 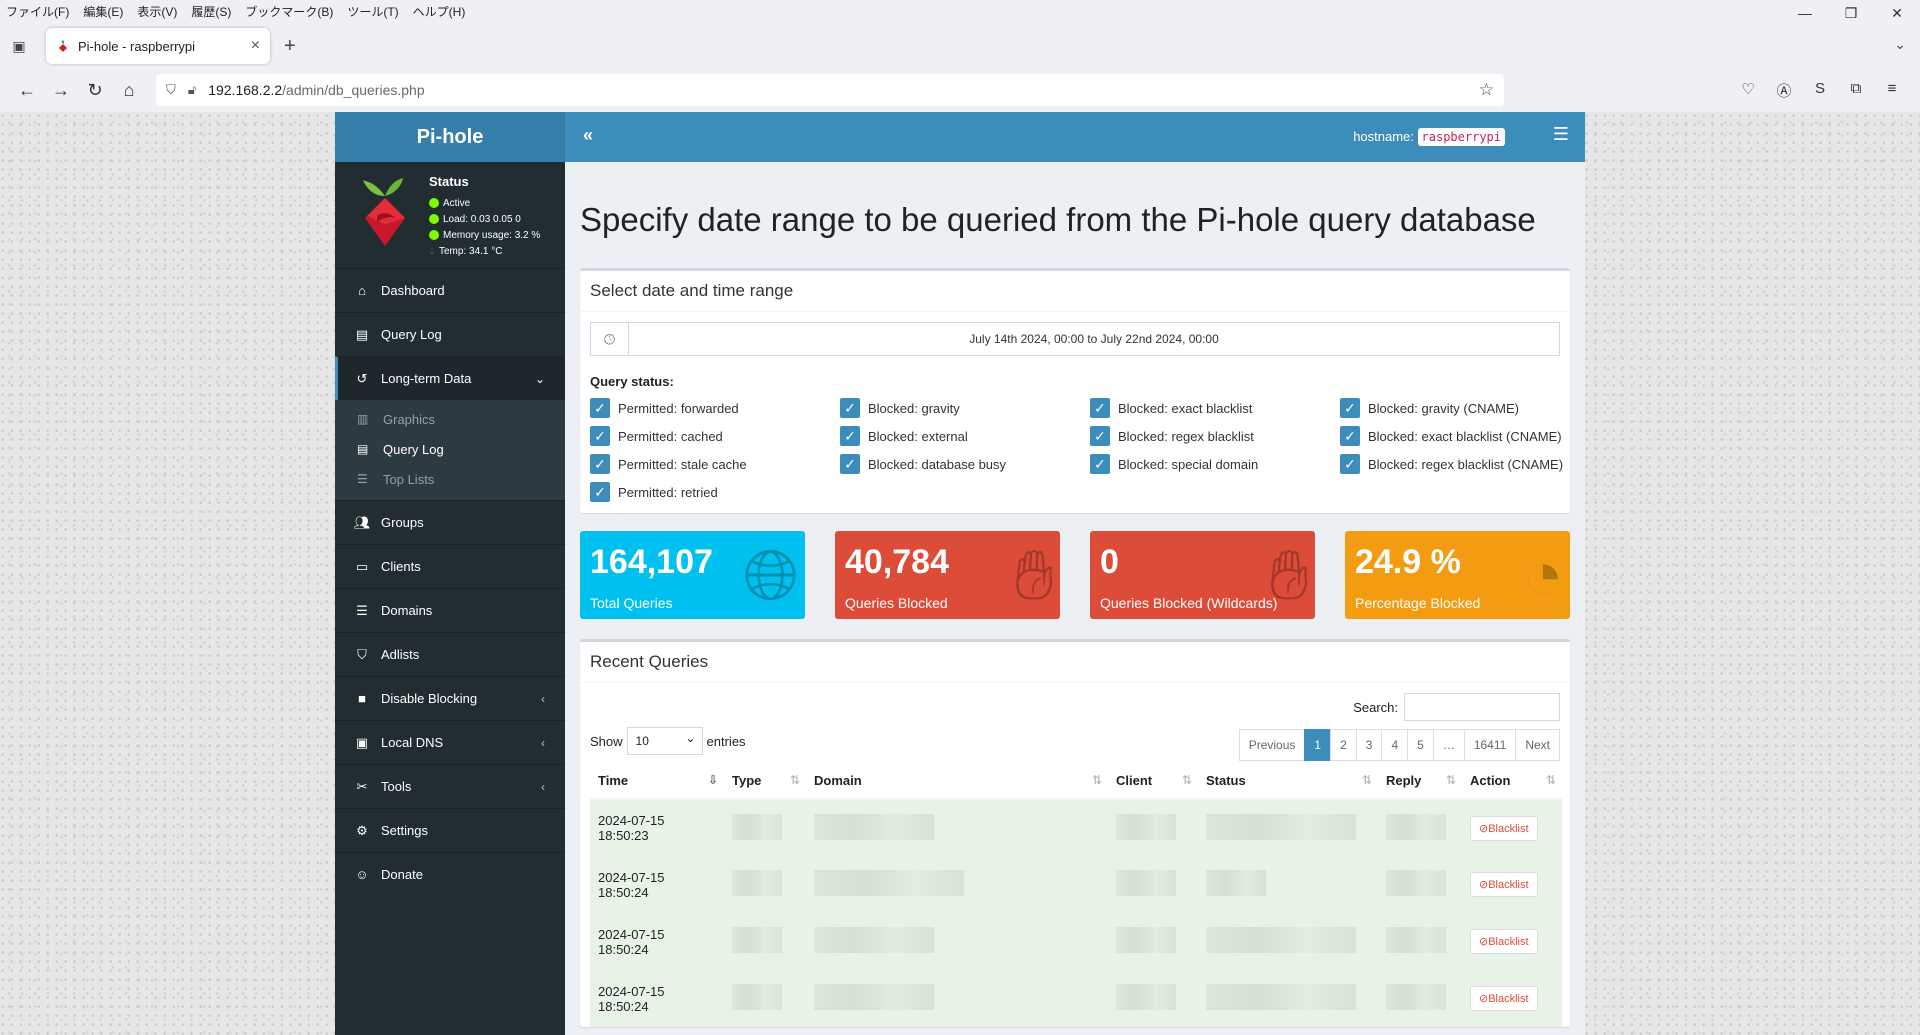 What do you see at coordinates (396, 786) in the screenshot?
I see `sidebar-item-label: Tools` at bounding box center [396, 786].